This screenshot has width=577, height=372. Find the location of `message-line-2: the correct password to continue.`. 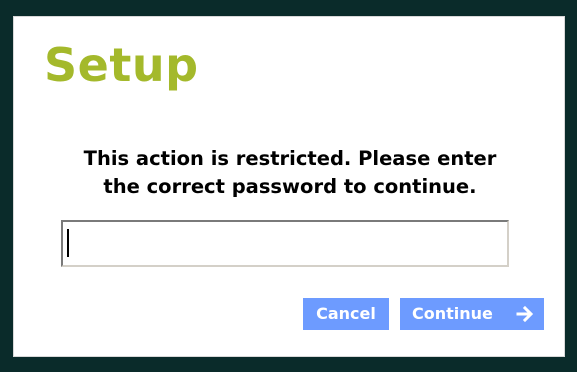

message-line-2: the correct password to continue. is located at coordinates (290, 186).